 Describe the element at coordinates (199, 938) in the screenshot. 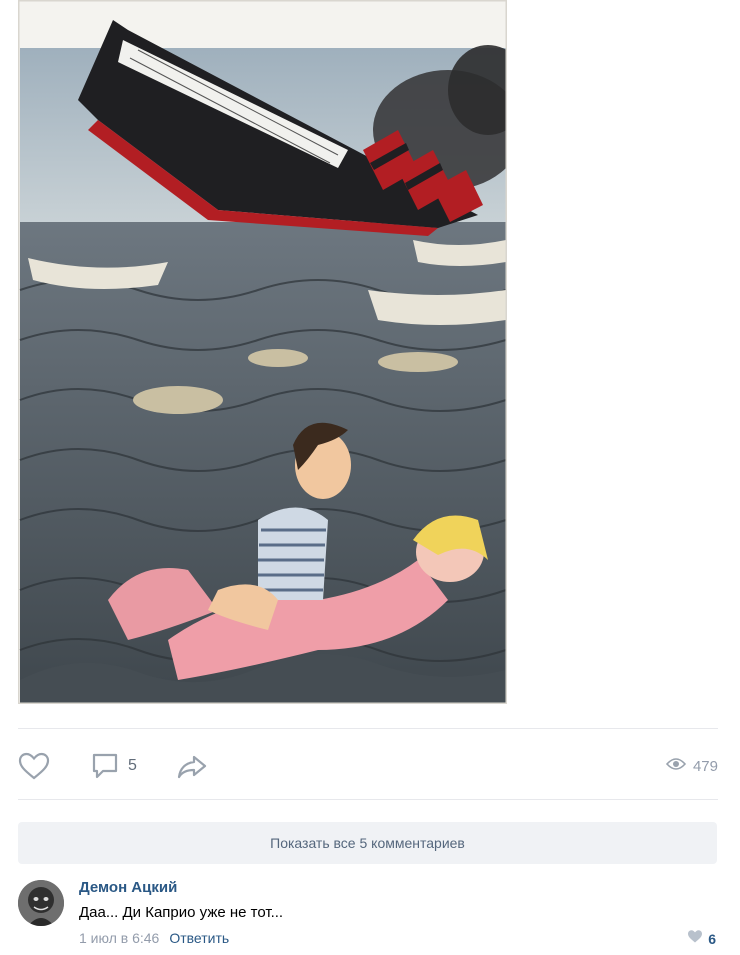

I see `reply-link: Ответить` at that location.